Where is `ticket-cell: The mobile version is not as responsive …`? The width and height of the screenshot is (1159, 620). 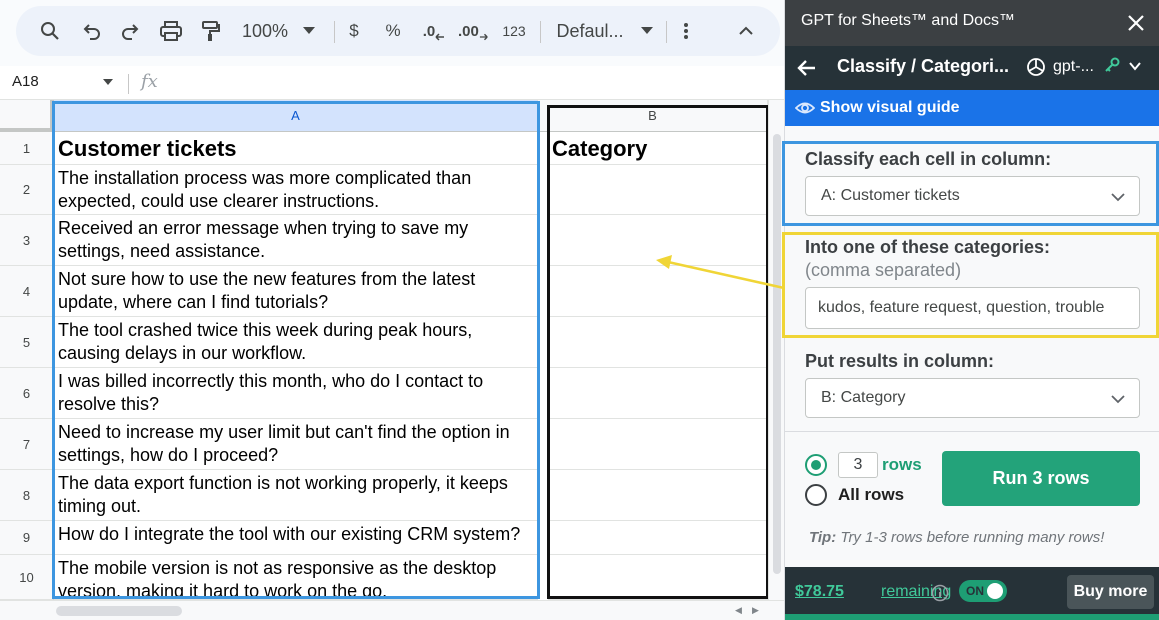 ticket-cell: The mobile version is not as responsive … is located at coordinates (296, 577).